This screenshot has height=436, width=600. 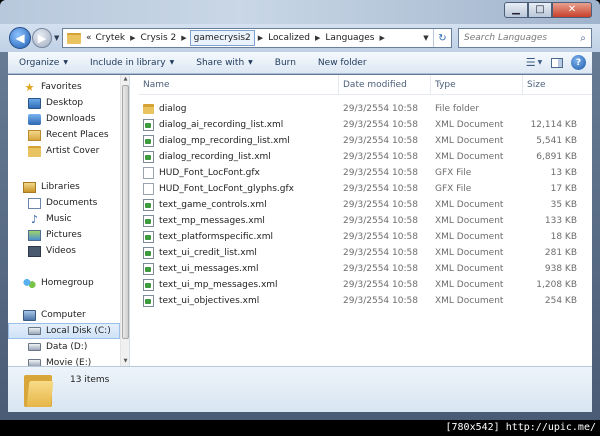 What do you see at coordinates (64, 331) in the screenshot?
I see `nav-item-local-disk-c: Local Disk (C:)` at bounding box center [64, 331].